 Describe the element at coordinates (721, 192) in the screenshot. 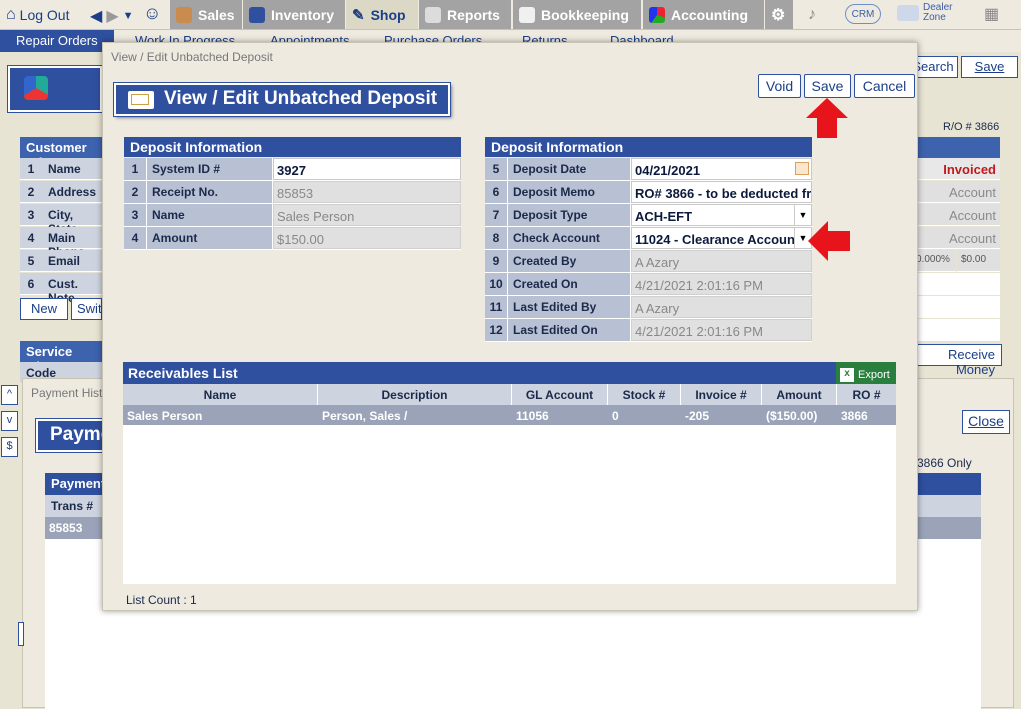

I see `deposit-memo-input: RO# 3866 - to be deducted from` at that location.